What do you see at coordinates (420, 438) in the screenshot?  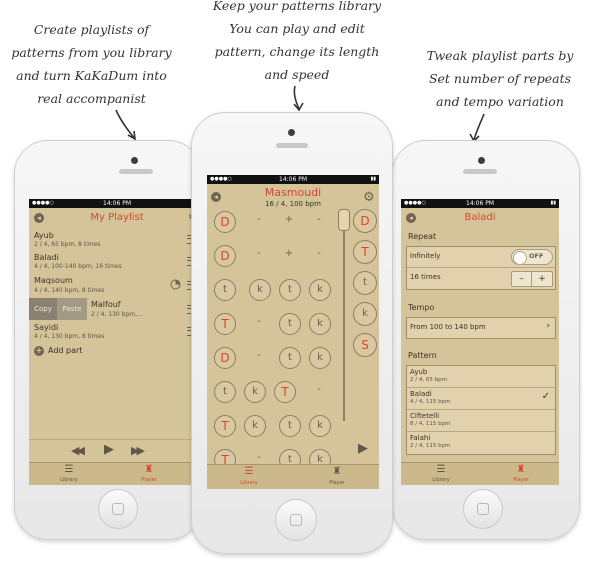 I see `pattern-title: Falahi` at bounding box center [420, 438].